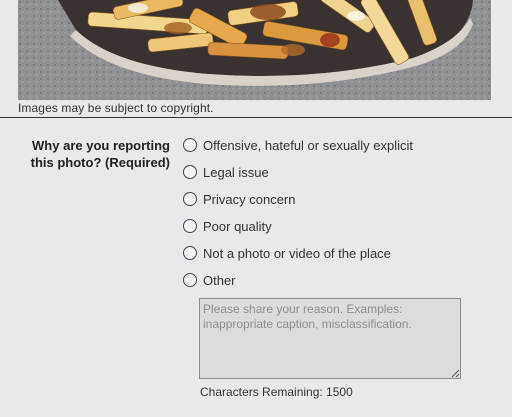 This screenshot has height=417, width=512. I want to click on option-label: Other, so click(219, 280).